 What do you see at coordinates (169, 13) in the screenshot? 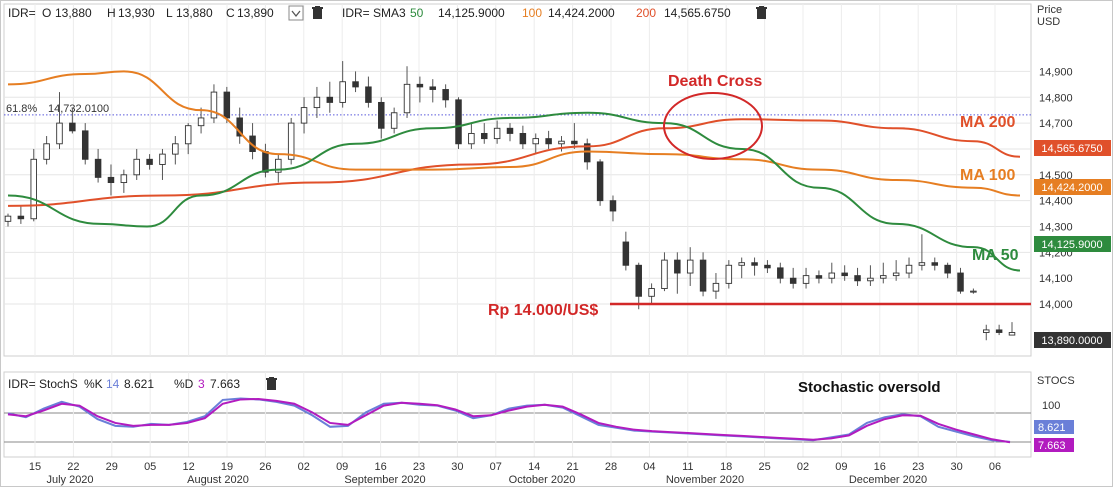
I see `header-low-label: L` at bounding box center [169, 13].